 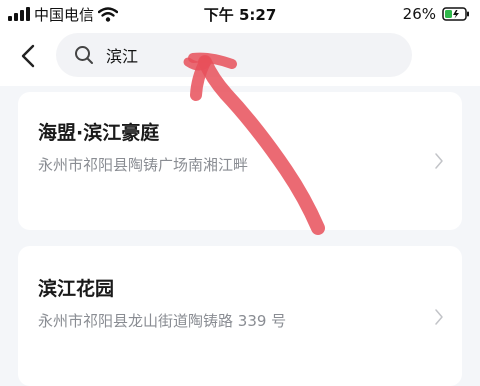 I want to click on status-right: 26%, so click(x=436, y=14).